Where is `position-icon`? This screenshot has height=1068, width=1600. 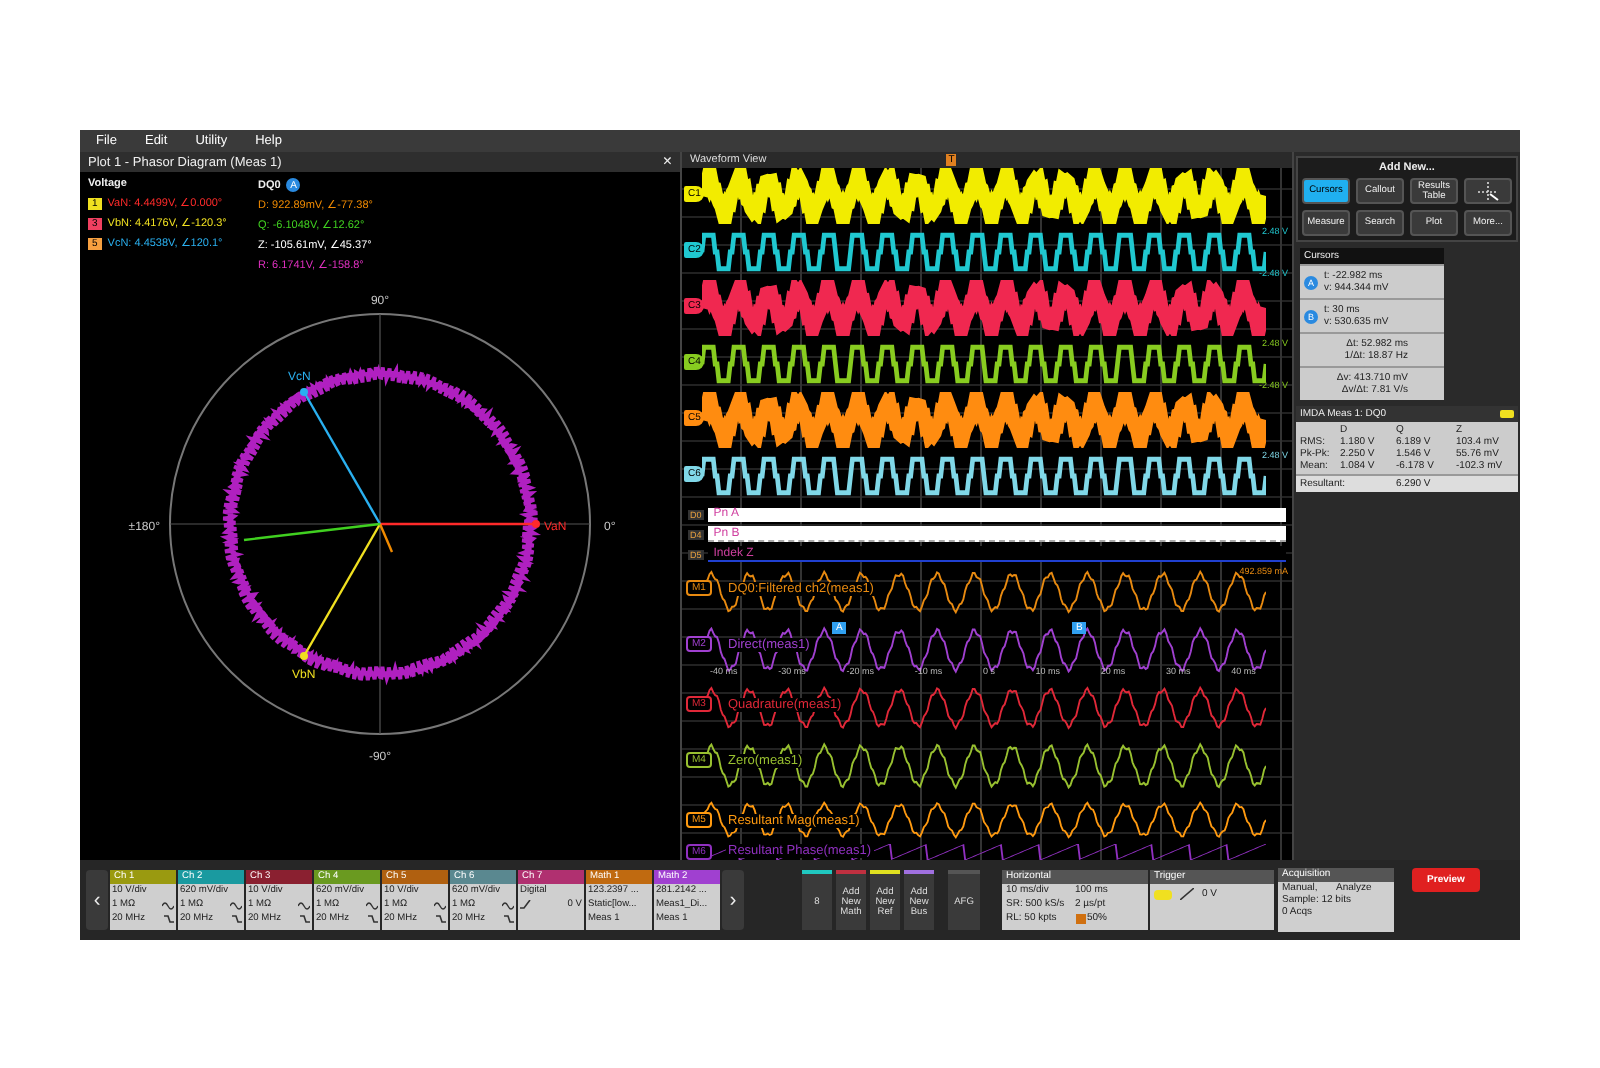
position-icon is located at coordinates (1080, 919).